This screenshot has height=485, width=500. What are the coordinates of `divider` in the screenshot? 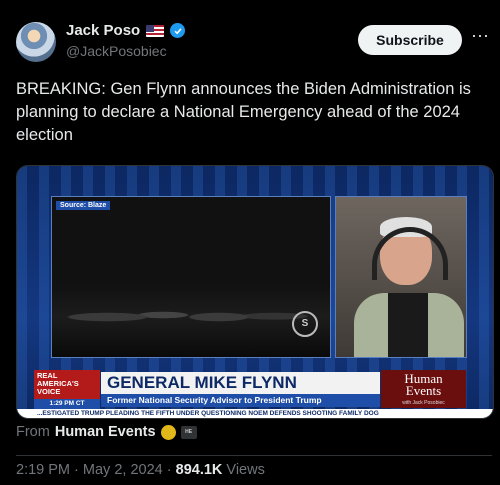 It's located at (254, 455).